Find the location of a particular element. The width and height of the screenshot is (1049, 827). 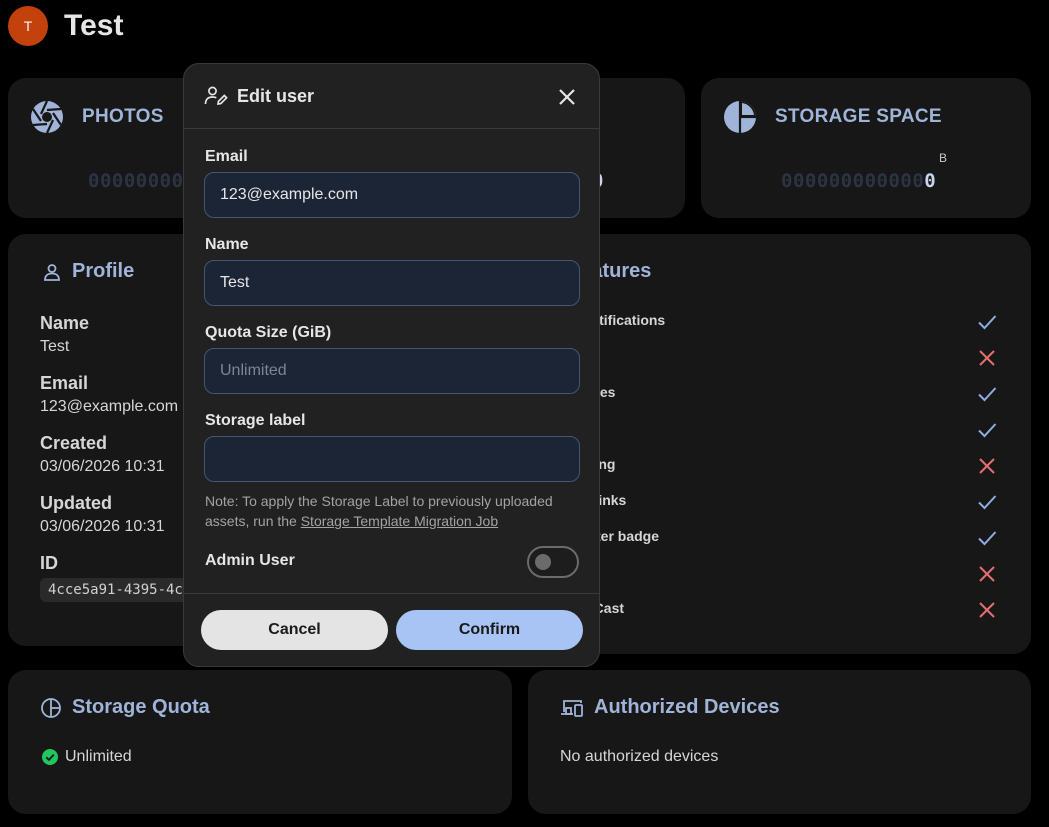

profile-updated-value: 03/06/2026 10:31 is located at coordinates (102, 526).